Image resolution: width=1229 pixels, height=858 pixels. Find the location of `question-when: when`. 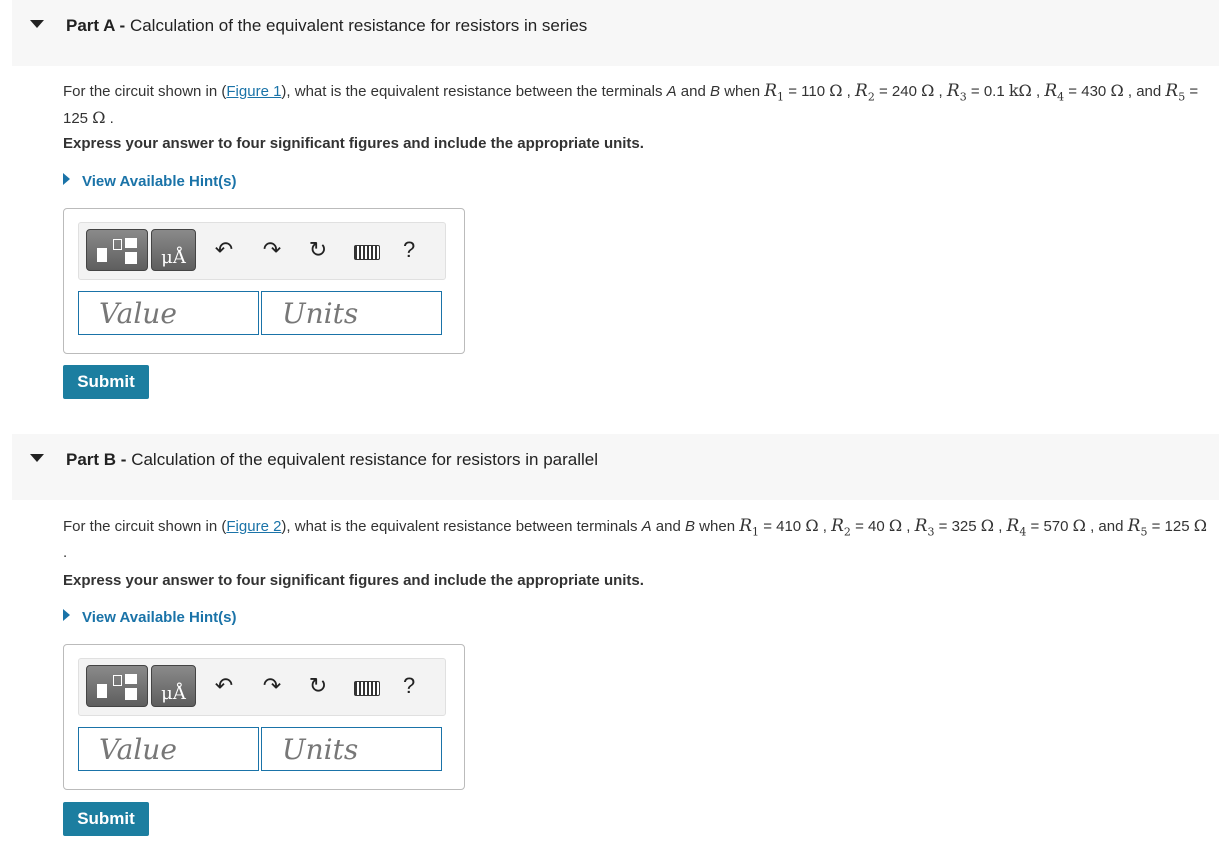

question-when: when is located at coordinates (717, 526).